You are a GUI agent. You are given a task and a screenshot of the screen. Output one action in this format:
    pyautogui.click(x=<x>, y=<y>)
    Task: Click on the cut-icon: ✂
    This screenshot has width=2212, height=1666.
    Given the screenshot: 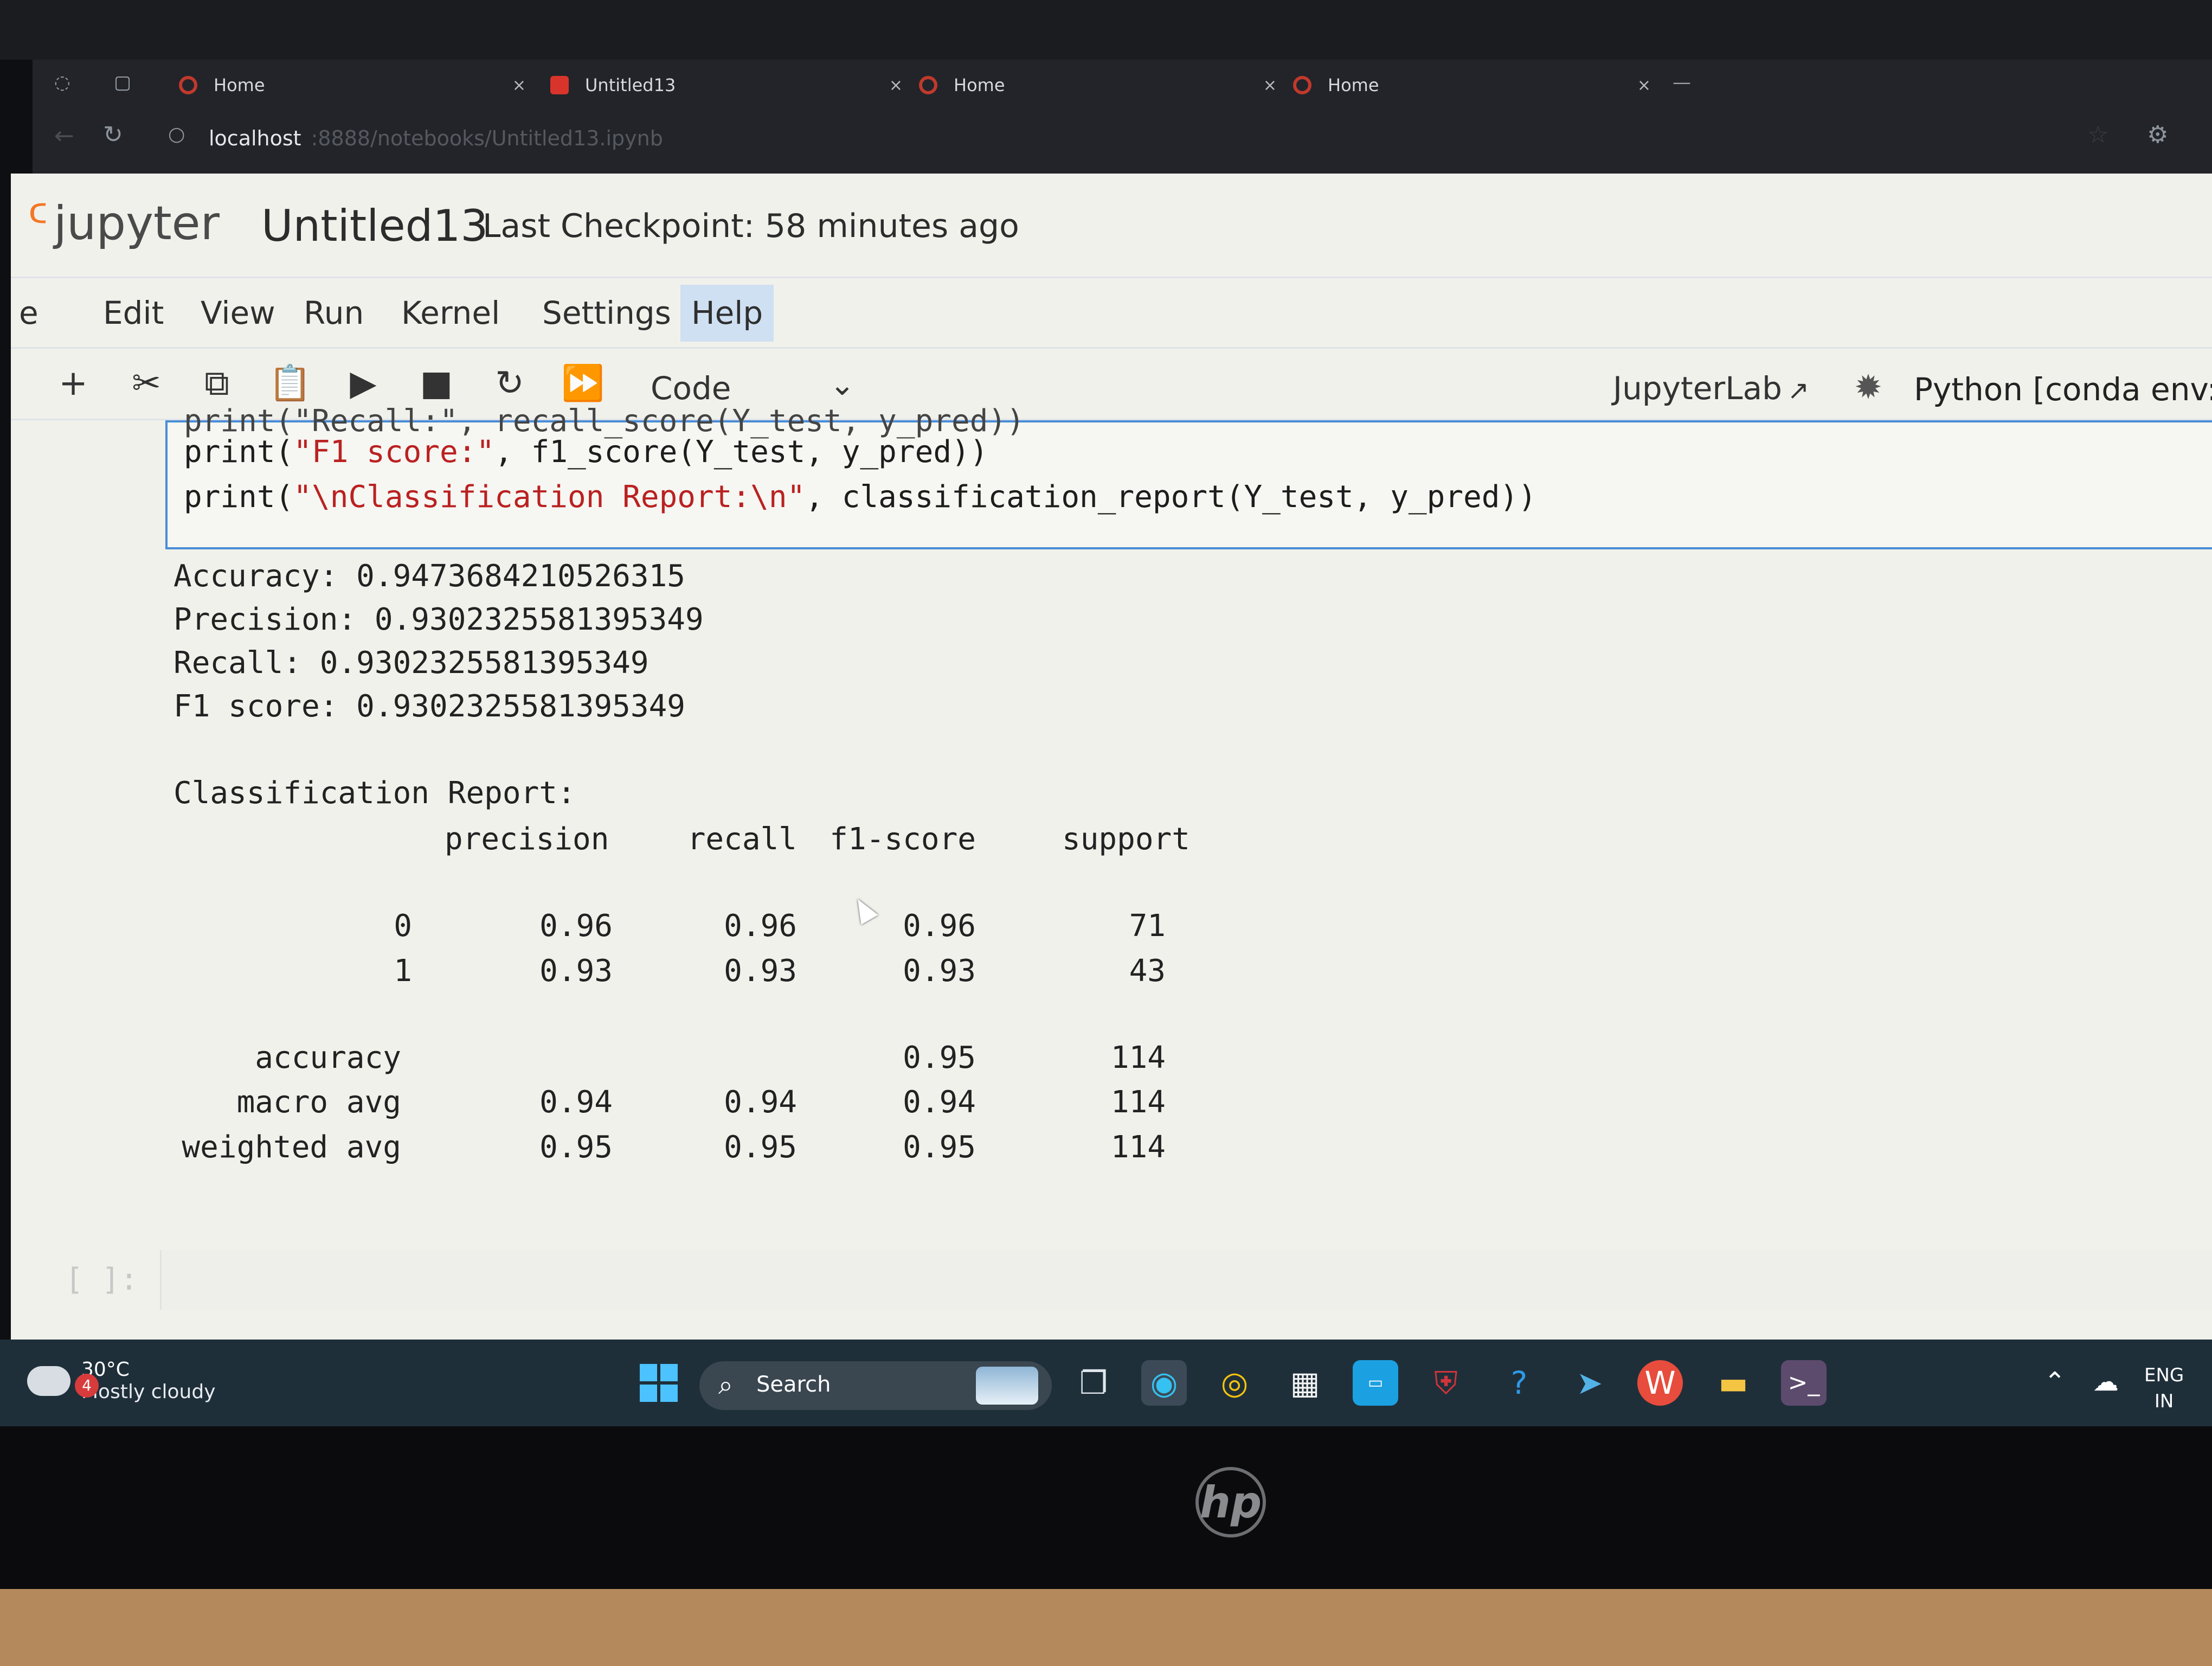 What is the action you would take?
    pyautogui.click(x=146, y=383)
    